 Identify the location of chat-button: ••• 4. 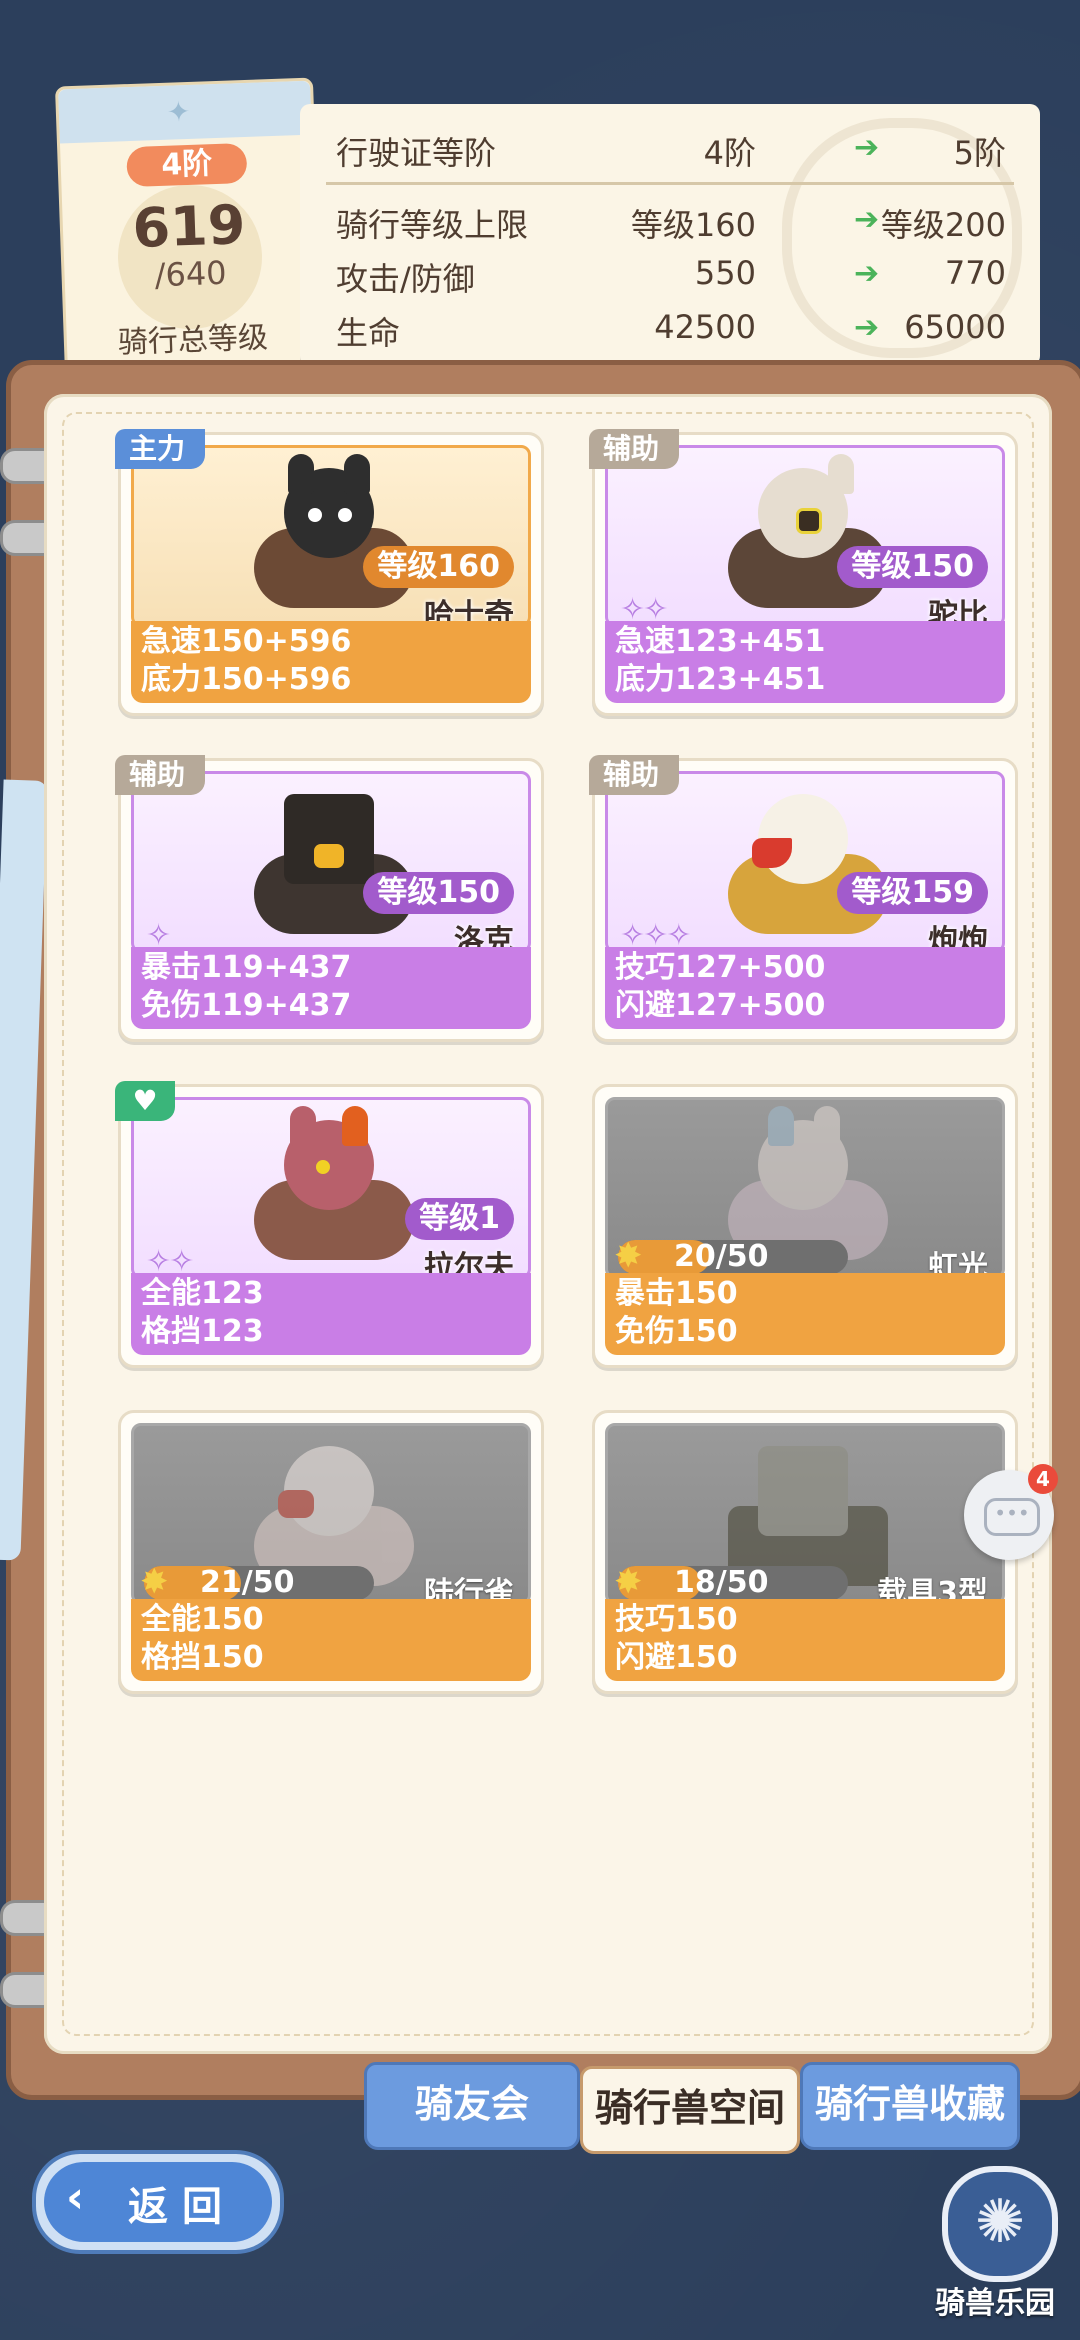
(1011, 1512).